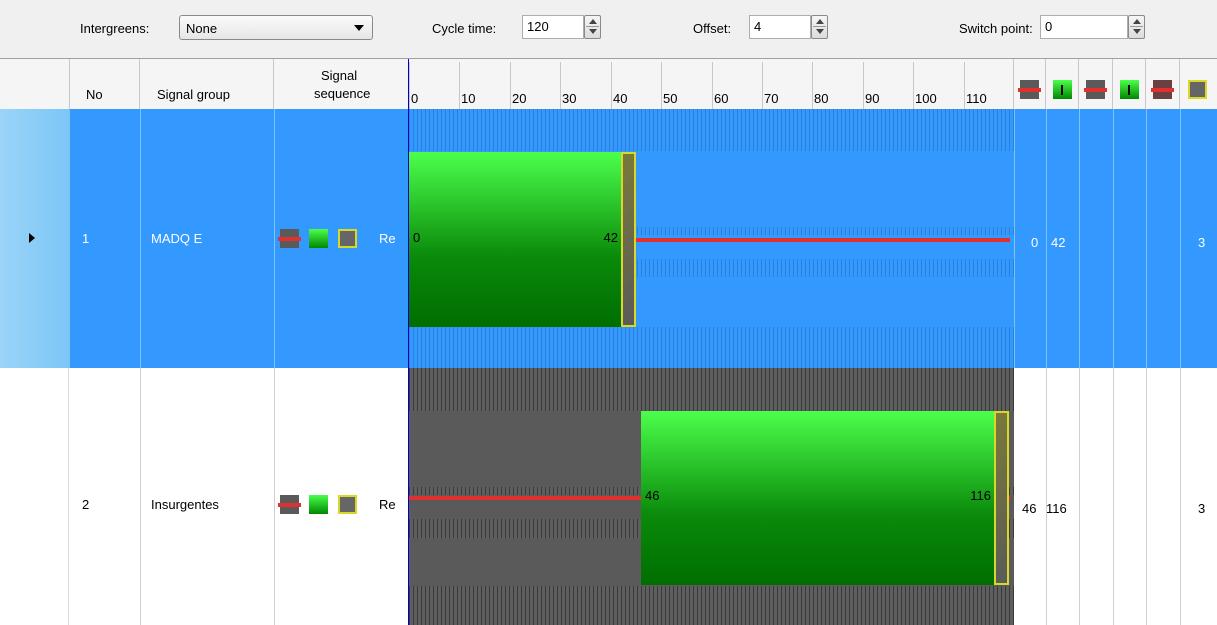 Image resolution: width=1217 pixels, height=625 pixels. Describe the element at coordinates (1136, 27) in the screenshot. I see `switch-point-spinner` at that location.